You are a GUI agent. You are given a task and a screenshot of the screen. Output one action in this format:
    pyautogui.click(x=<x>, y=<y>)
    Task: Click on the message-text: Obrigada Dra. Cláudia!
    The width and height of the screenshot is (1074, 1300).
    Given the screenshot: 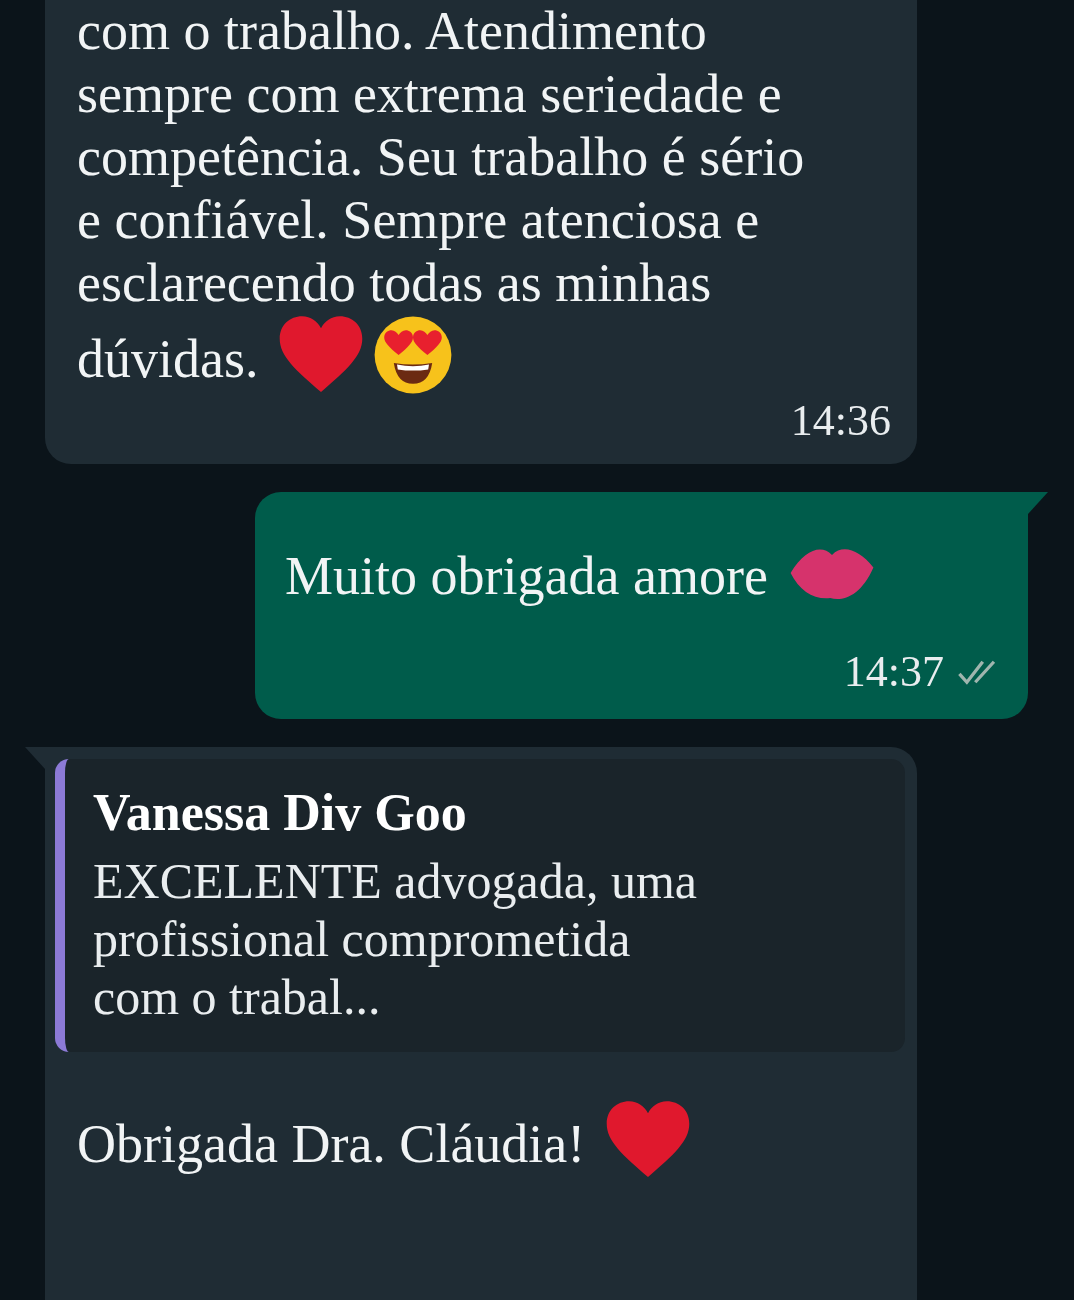 What is the action you would take?
    pyautogui.click(x=480, y=1140)
    